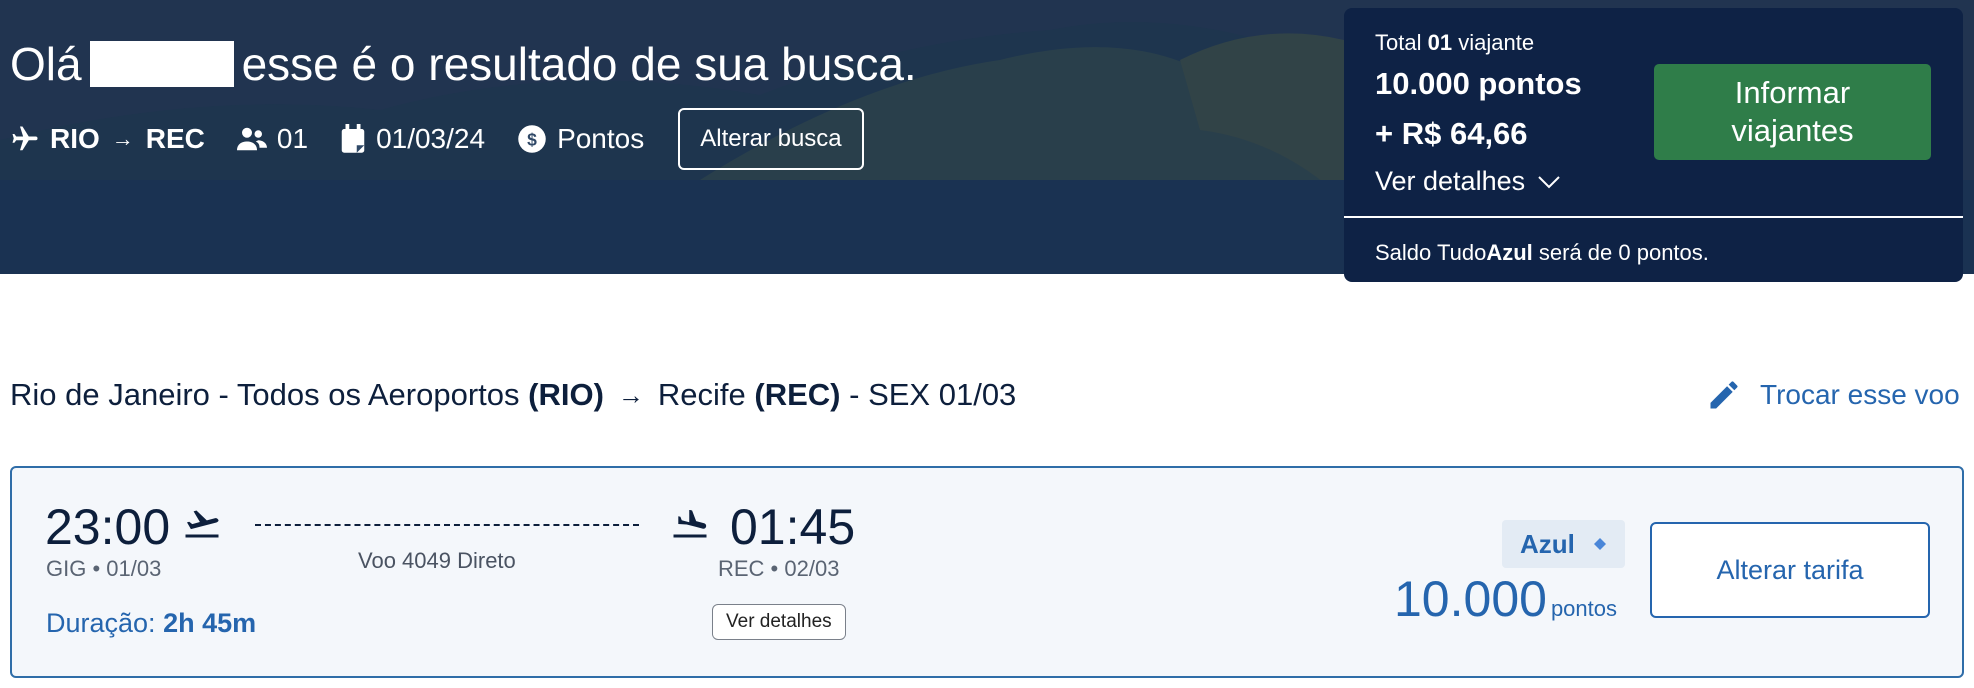  I want to click on passenger-count: 01, so click(292, 138).